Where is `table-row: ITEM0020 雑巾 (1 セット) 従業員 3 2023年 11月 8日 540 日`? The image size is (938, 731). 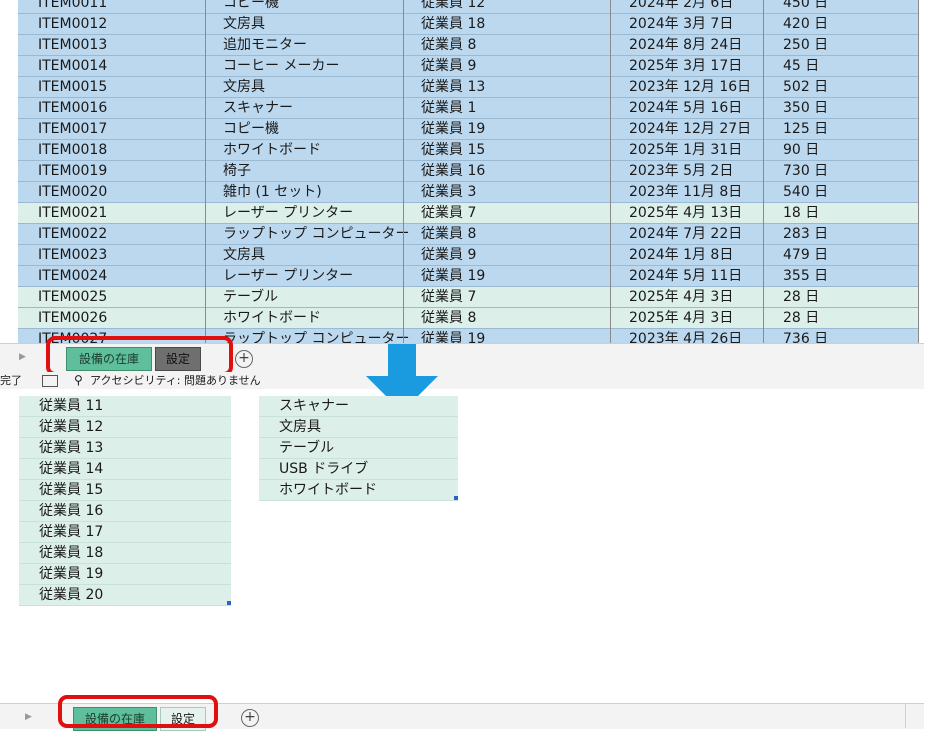 table-row: ITEM0020 雑巾 (1 セット) 従業員 3 2023年 11月 8日 540 日 is located at coordinates (468, 192).